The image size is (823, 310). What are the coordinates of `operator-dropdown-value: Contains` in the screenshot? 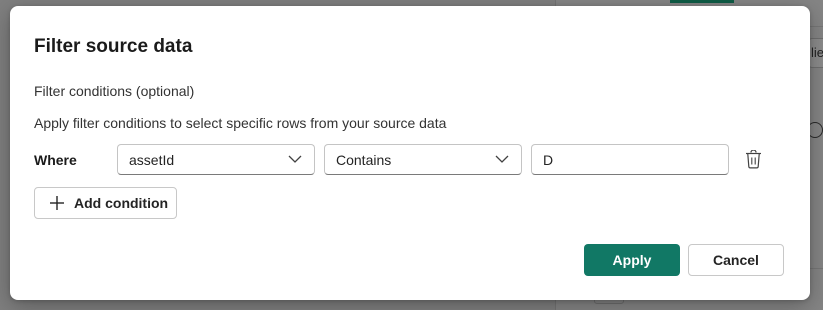 It's located at (364, 160).